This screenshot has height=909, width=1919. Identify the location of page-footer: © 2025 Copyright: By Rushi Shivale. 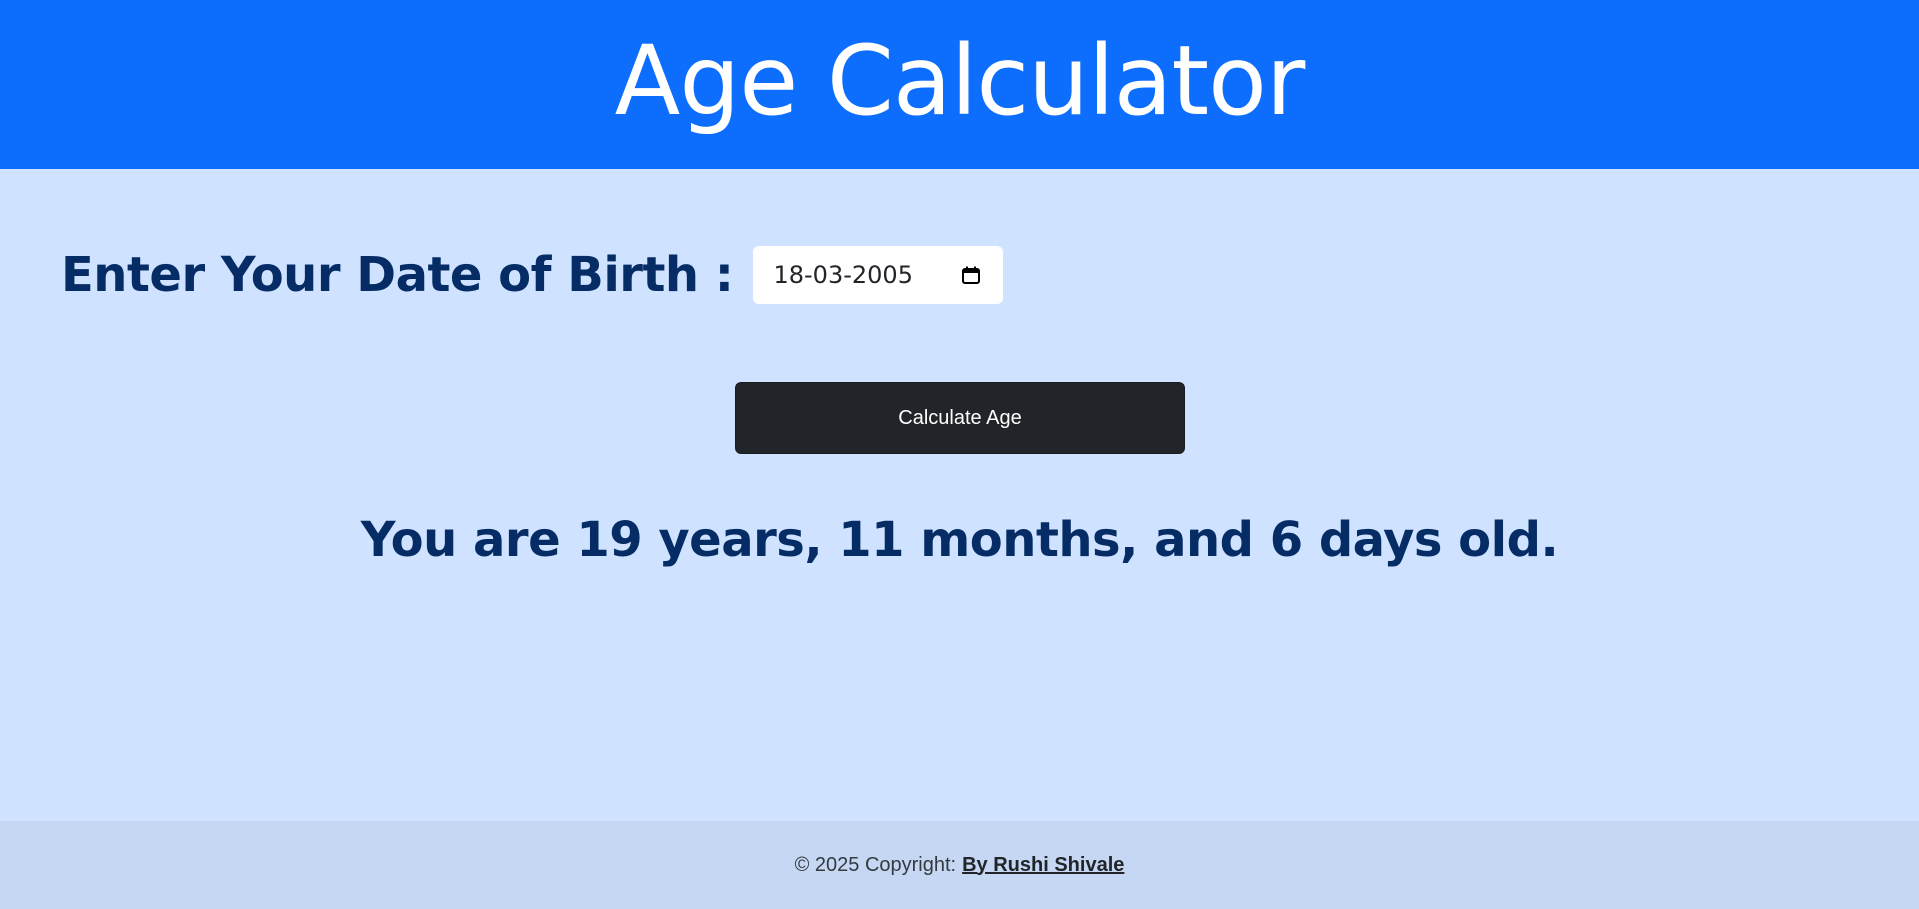
(959, 865).